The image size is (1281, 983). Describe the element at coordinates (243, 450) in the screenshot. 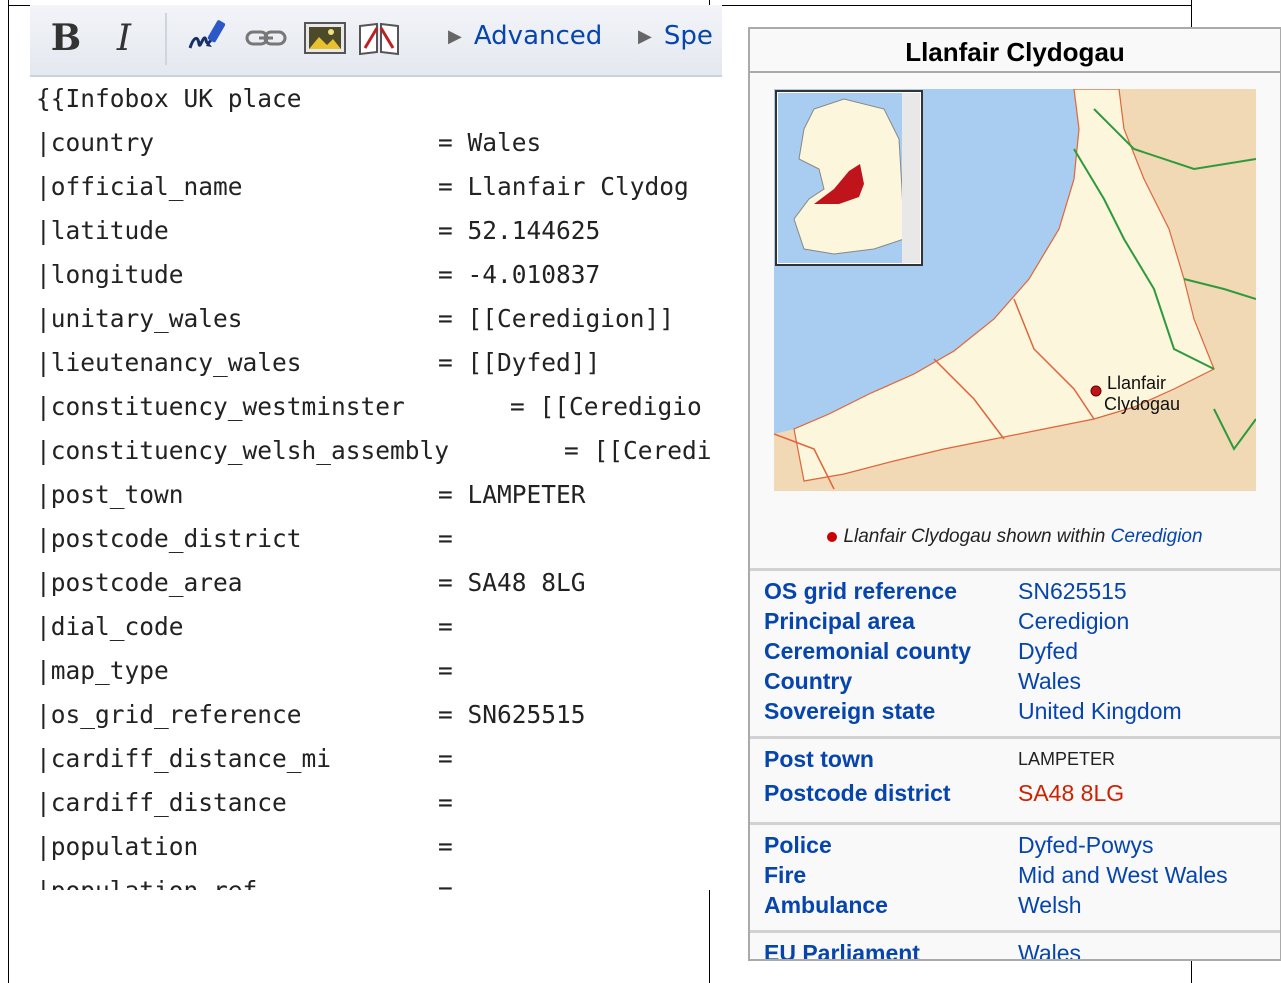

I see `param-key: |constituency_welsh_assembly` at that location.